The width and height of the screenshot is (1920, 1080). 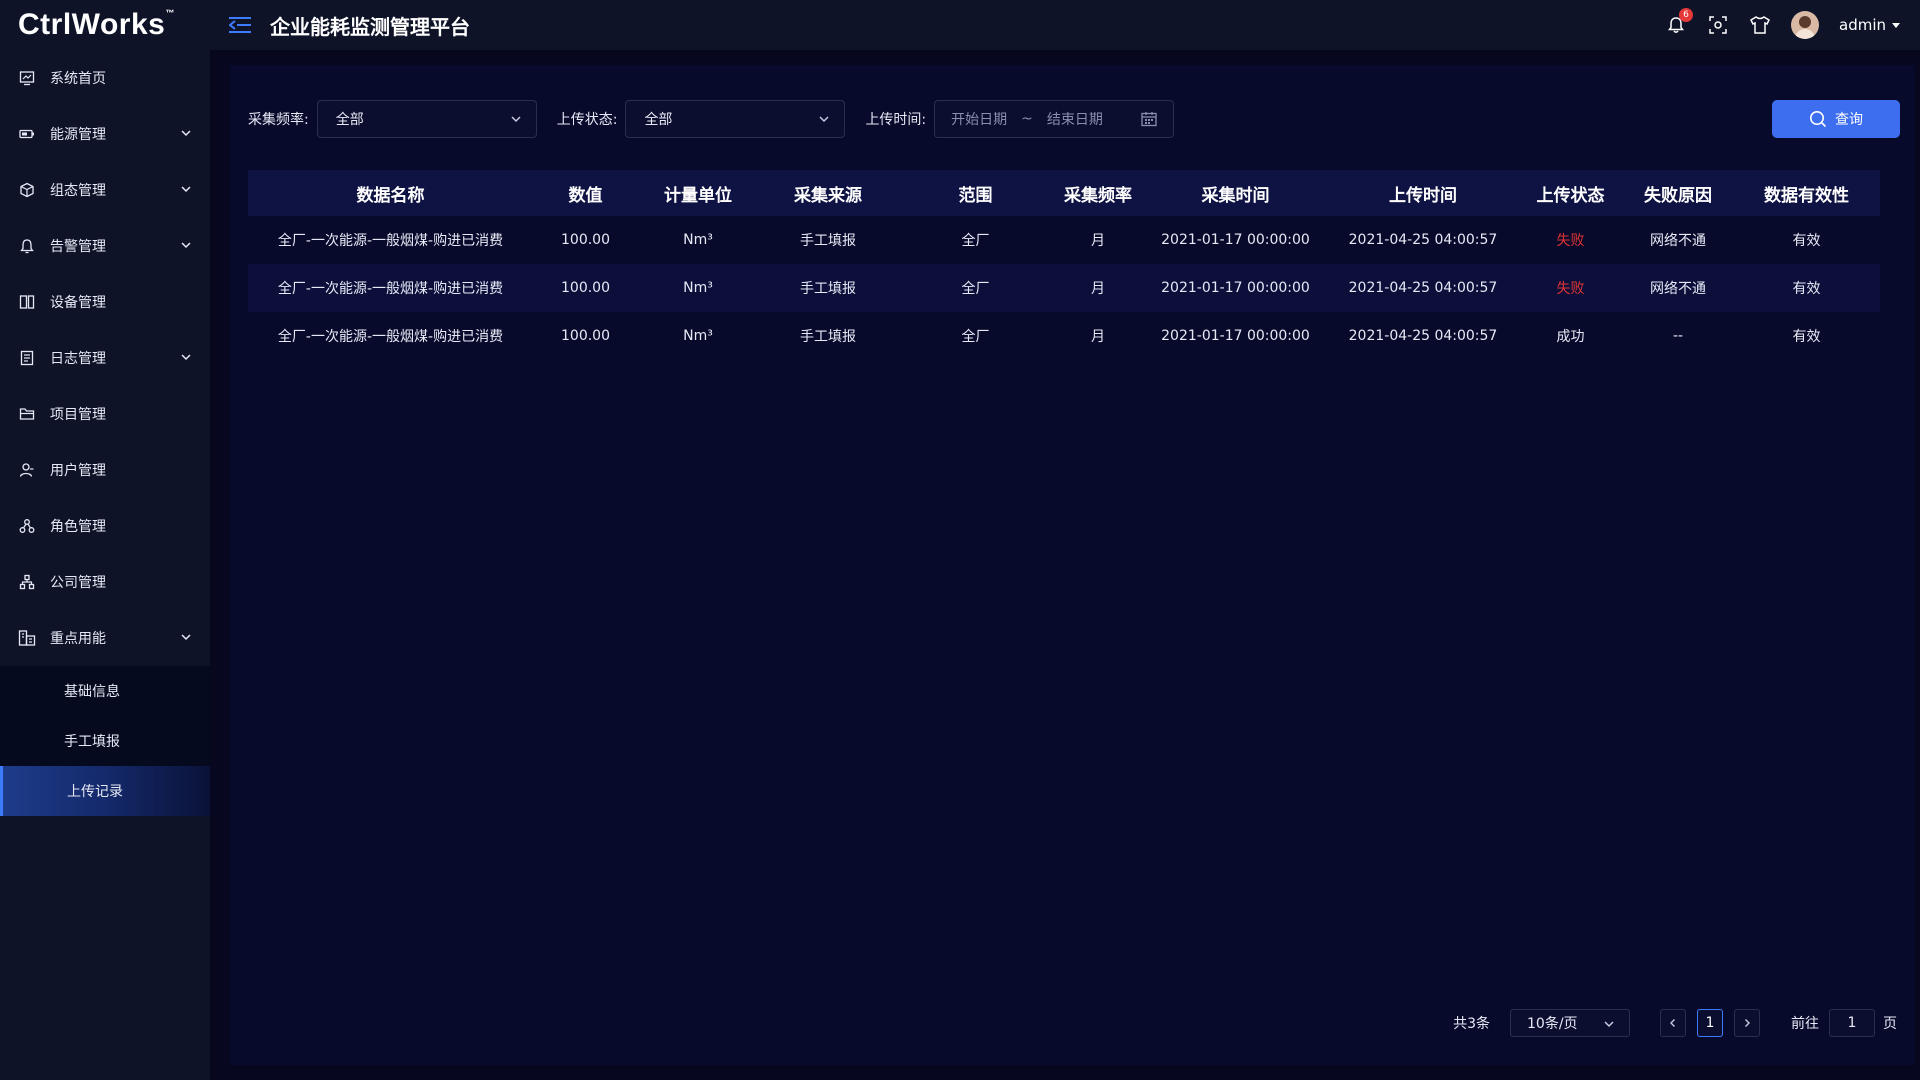 I want to click on sidebar-item-10: 重点用能, so click(x=105, y=638).